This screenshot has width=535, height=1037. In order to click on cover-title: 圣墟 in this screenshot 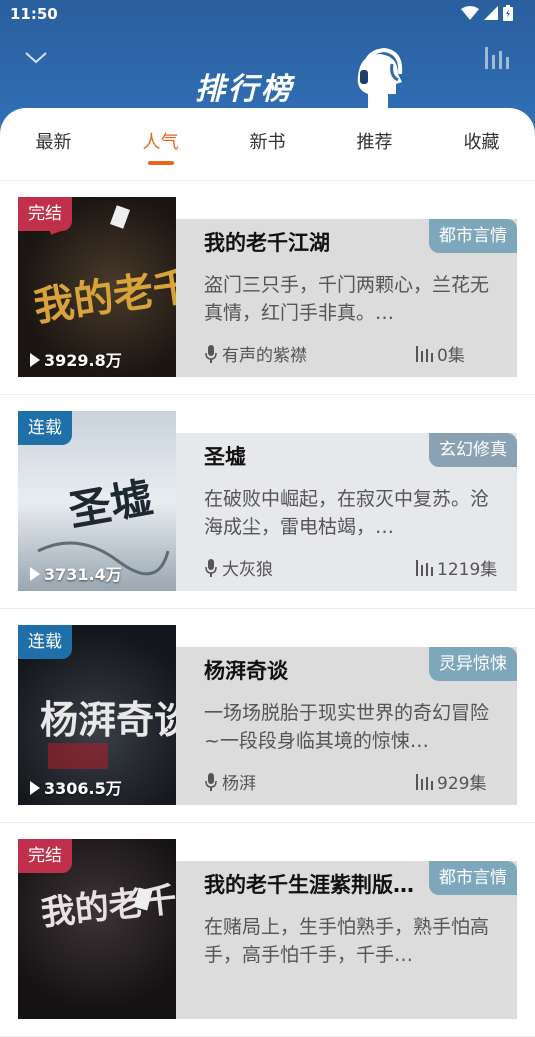, I will do `click(110, 504)`.